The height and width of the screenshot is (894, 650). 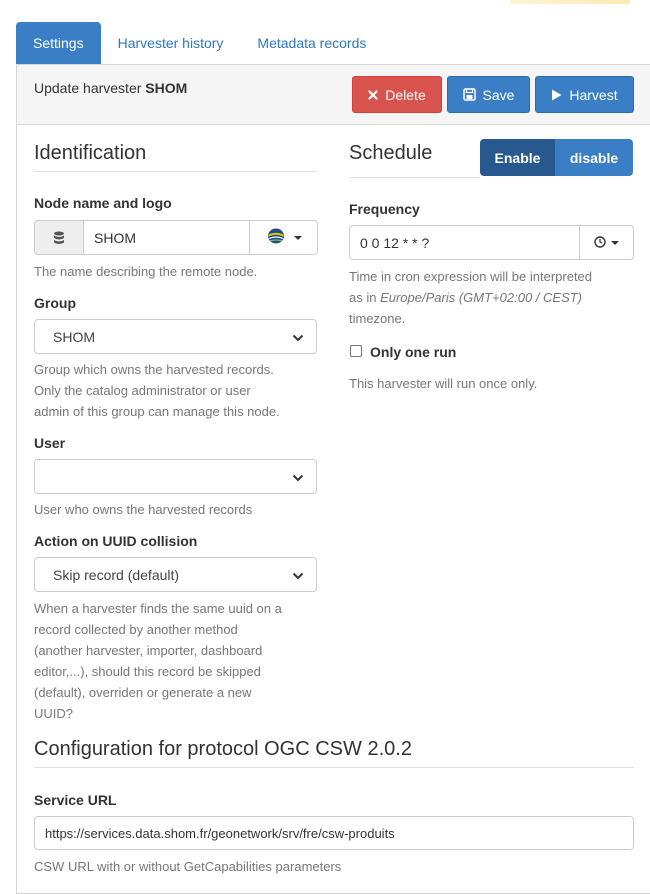 I want to click on protocol-title: Configuration for protocol OGC CSW 2.0.2, so click(x=223, y=749).